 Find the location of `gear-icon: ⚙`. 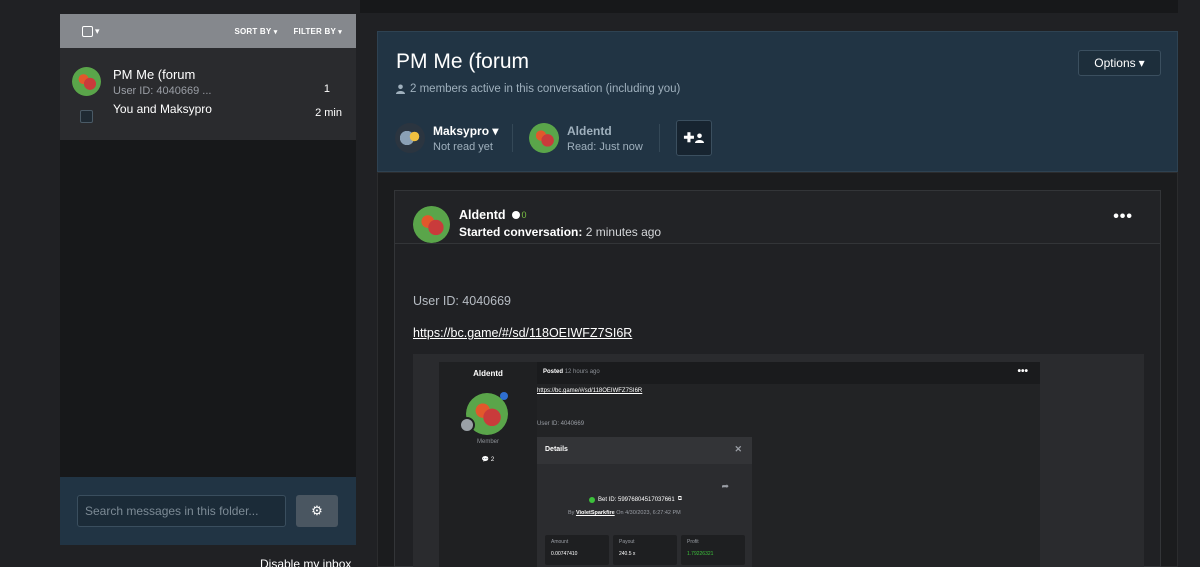

gear-icon: ⚙ is located at coordinates (317, 510).